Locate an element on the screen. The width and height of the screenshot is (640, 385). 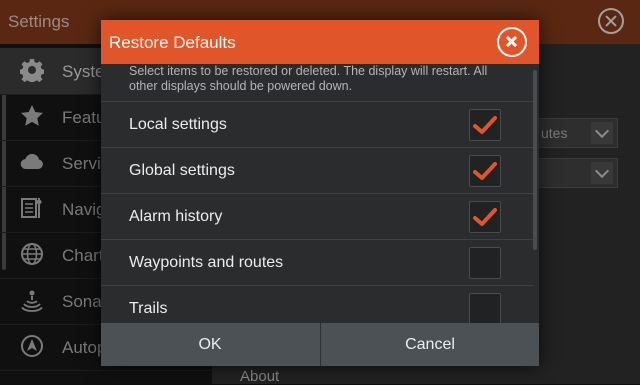
cloud-icon is located at coordinates (31, 161).